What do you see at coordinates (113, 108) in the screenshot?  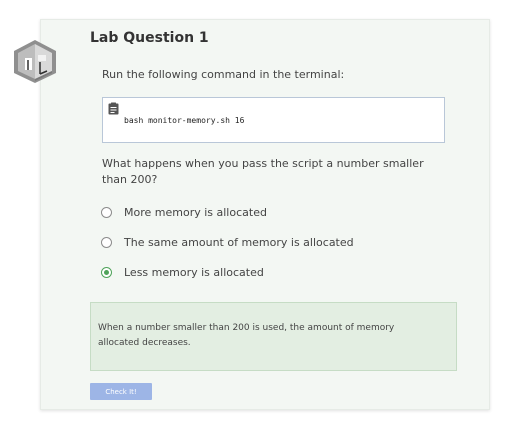 I see `document-icon` at bounding box center [113, 108].